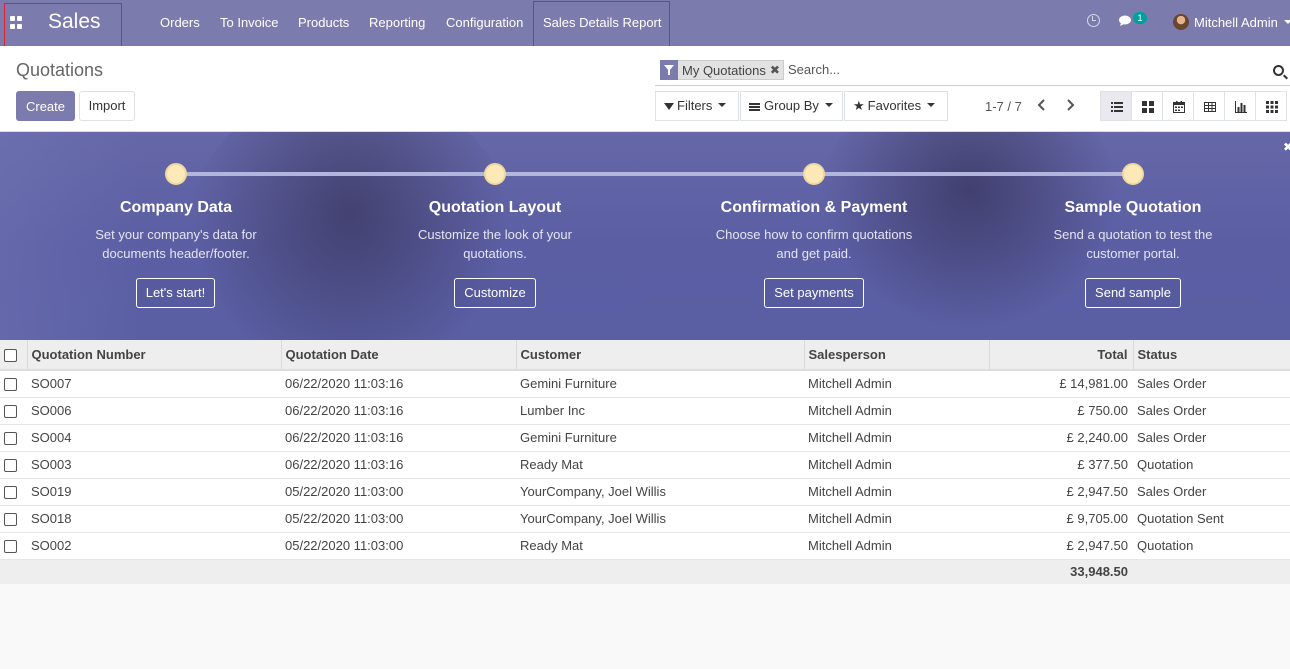 The image size is (1290, 669). I want to click on cell-number: SO004, so click(154, 438).